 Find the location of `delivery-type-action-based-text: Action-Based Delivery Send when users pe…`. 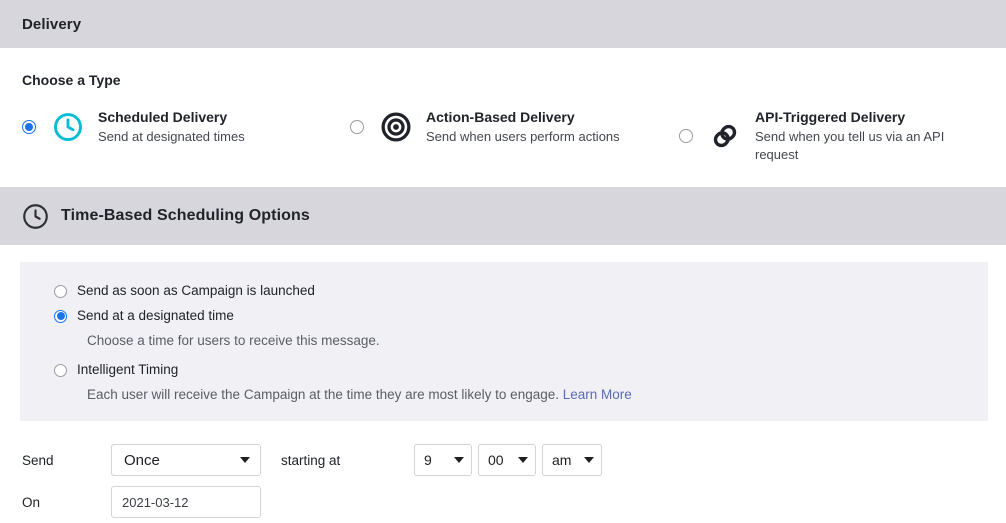

delivery-type-action-based-text: Action-Based Delivery Send when users pe… is located at coordinates (523, 127).